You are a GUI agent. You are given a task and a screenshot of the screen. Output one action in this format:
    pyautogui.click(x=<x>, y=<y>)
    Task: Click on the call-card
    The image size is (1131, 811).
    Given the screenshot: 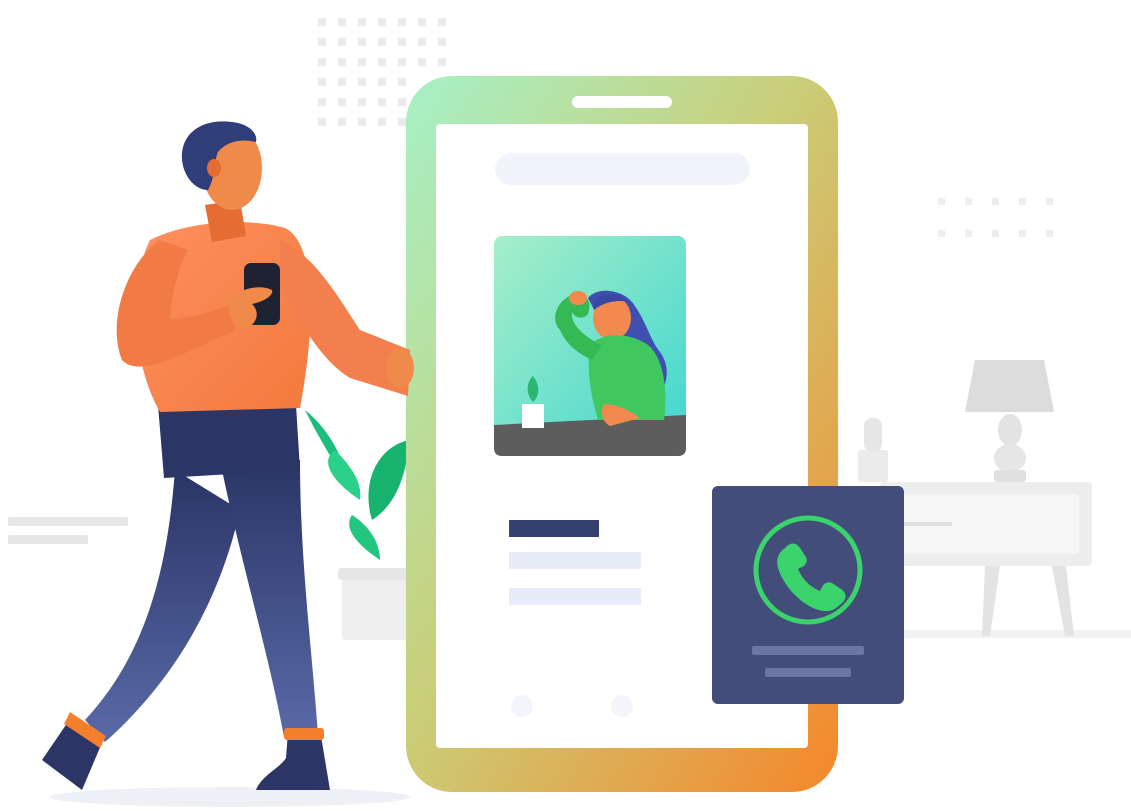 What is the action you would take?
    pyautogui.click(x=808, y=595)
    